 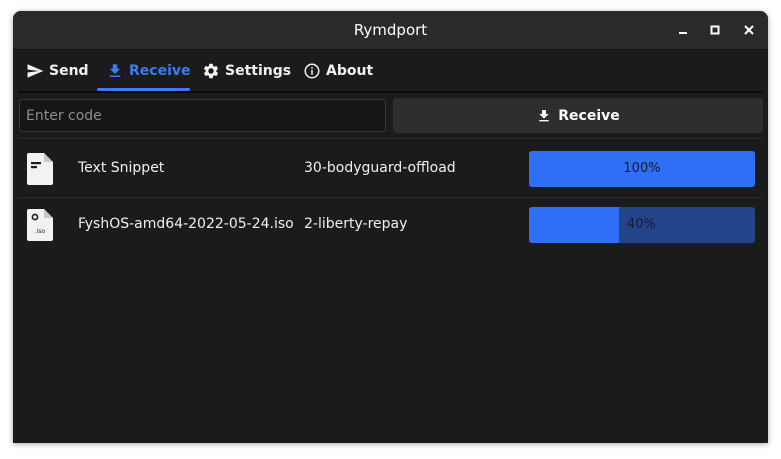 I want to click on transfer-progress: 40%, so click(x=642, y=225).